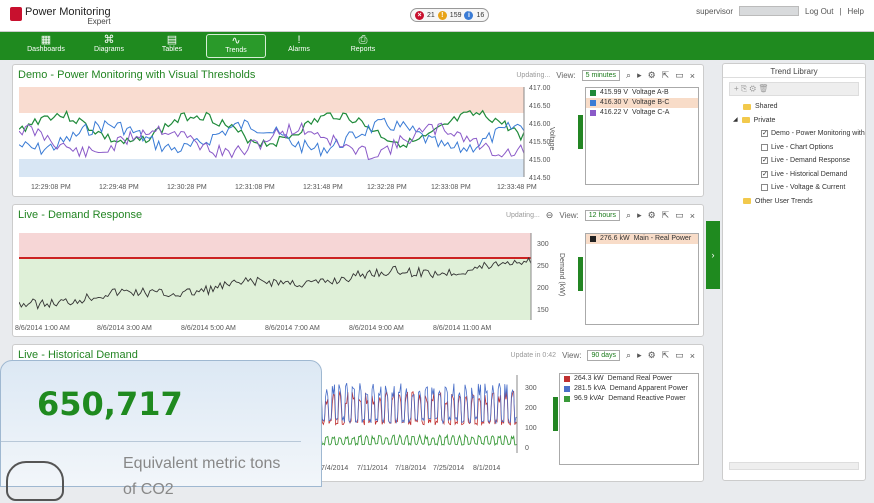 Image resolution: width=874 pixels, height=503 pixels. What do you see at coordinates (856, 11) in the screenshot?
I see `help-link: Help` at bounding box center [856, 11].